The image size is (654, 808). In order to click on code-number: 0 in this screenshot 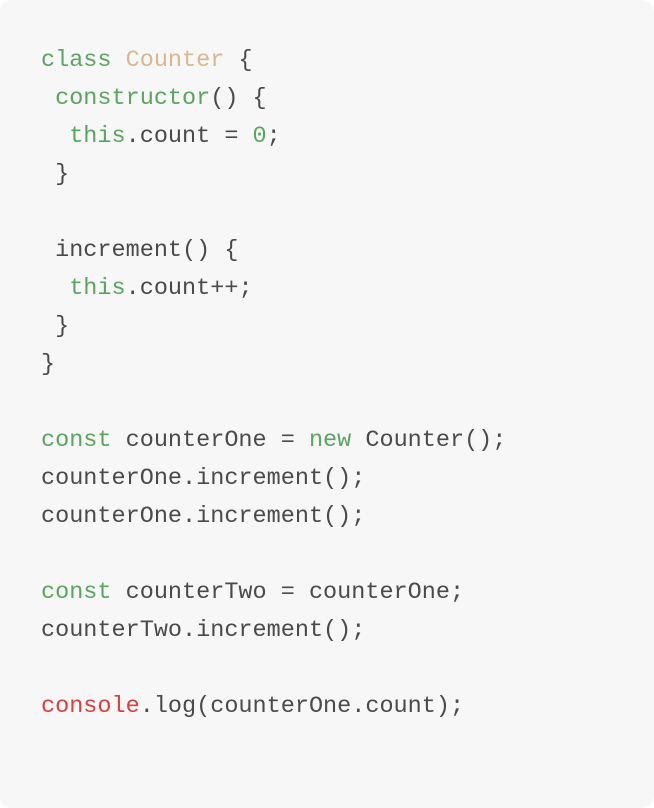, I will do `click(259, 136)`.